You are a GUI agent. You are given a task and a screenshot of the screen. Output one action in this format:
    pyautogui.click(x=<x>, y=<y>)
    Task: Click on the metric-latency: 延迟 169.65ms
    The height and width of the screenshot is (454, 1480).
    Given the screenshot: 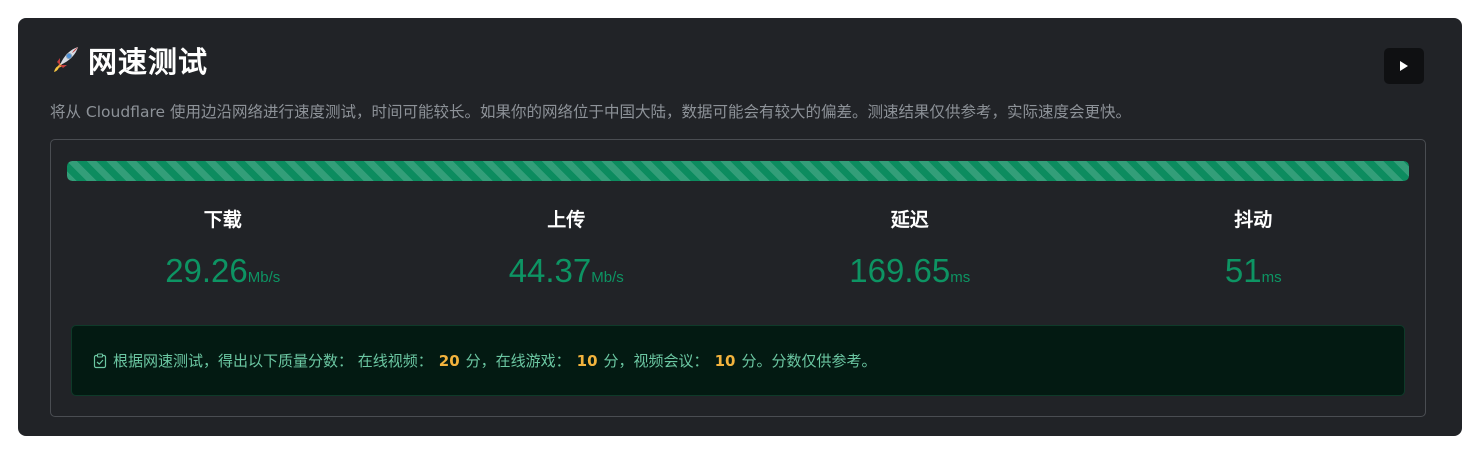 What is the action you would take?
    pyautogui.click(x=910, y=249)
    